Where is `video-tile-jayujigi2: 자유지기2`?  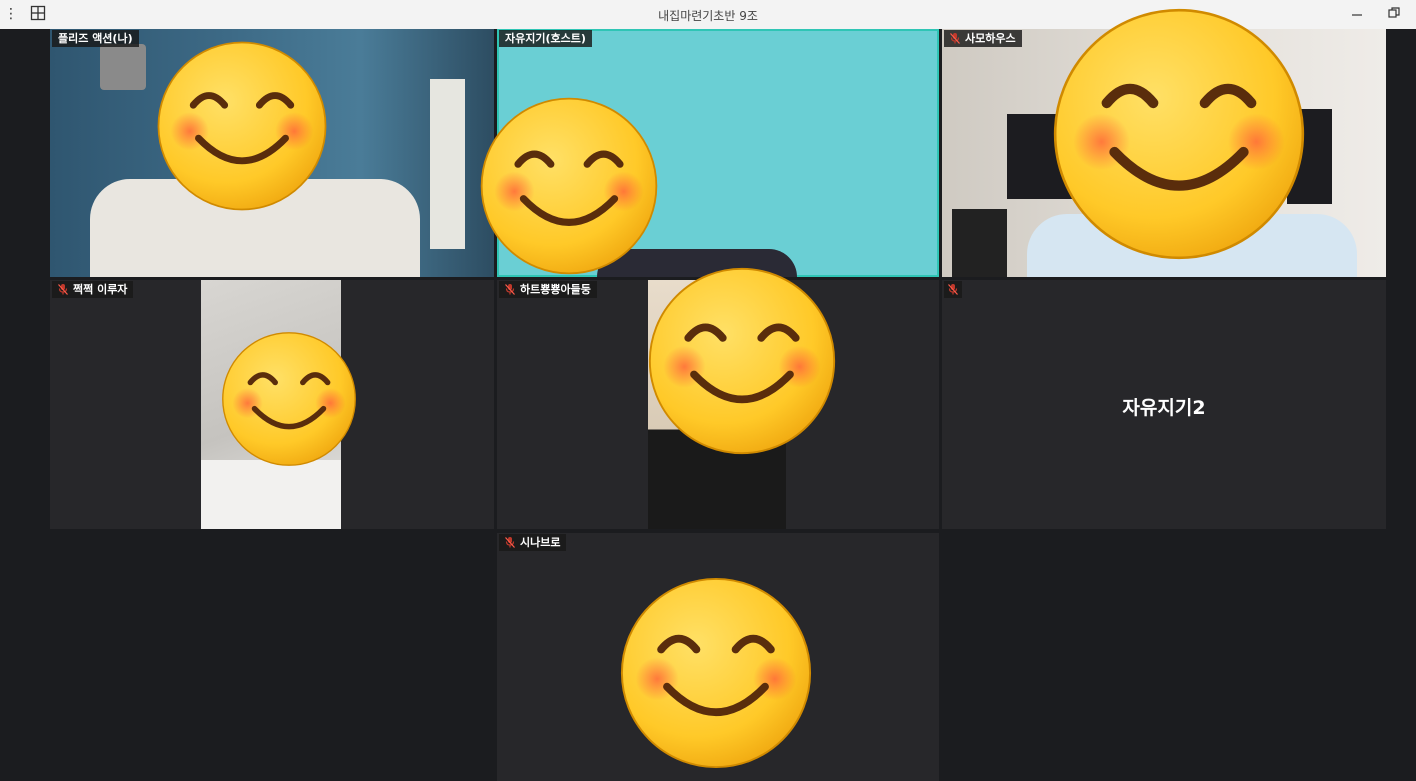
video-tile-jayujigi2: 자유지기2 is located at coordinates (1164, 404).